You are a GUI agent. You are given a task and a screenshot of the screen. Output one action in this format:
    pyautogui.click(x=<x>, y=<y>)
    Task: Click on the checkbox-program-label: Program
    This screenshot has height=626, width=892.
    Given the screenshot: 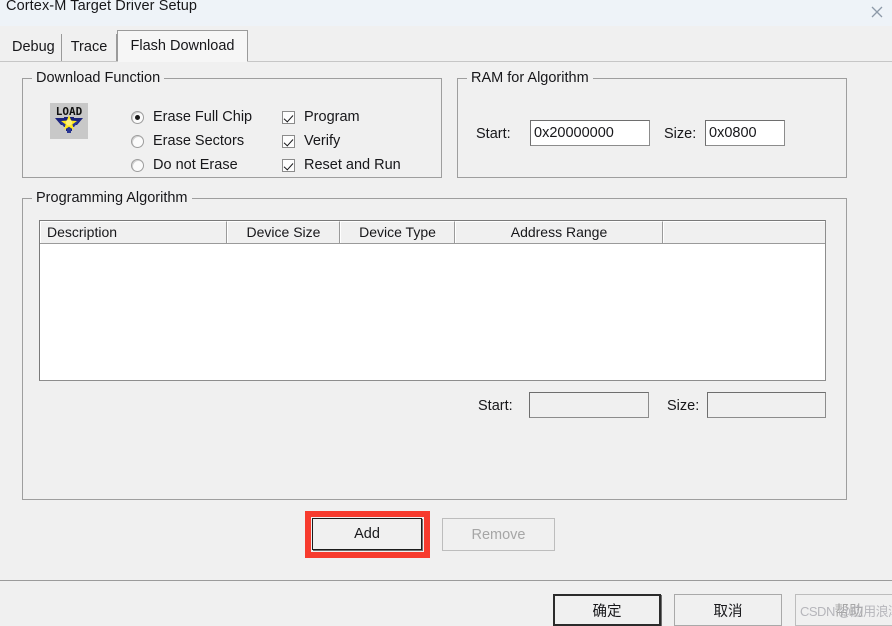 What is the action you would take?
    pyautogui.click(x=332, y=117)
    